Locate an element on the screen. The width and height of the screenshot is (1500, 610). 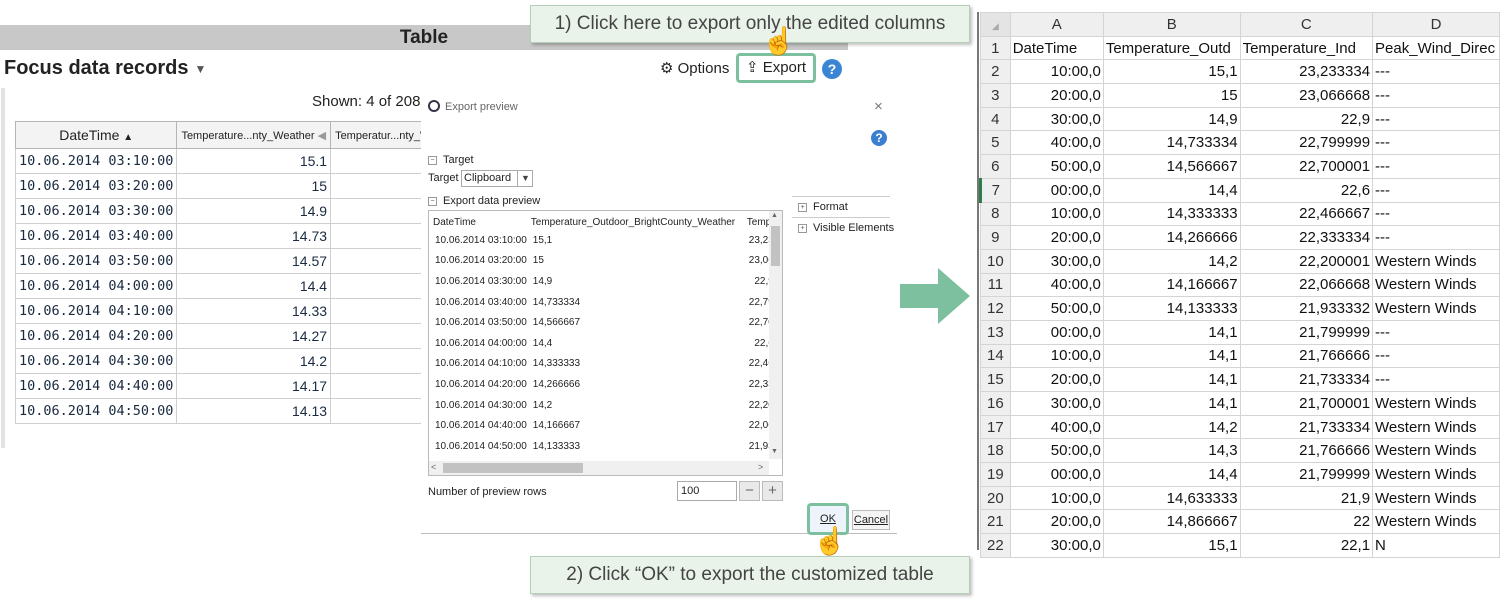
sheet-cell: 22,066668 is located at coordinates (1306, 285).